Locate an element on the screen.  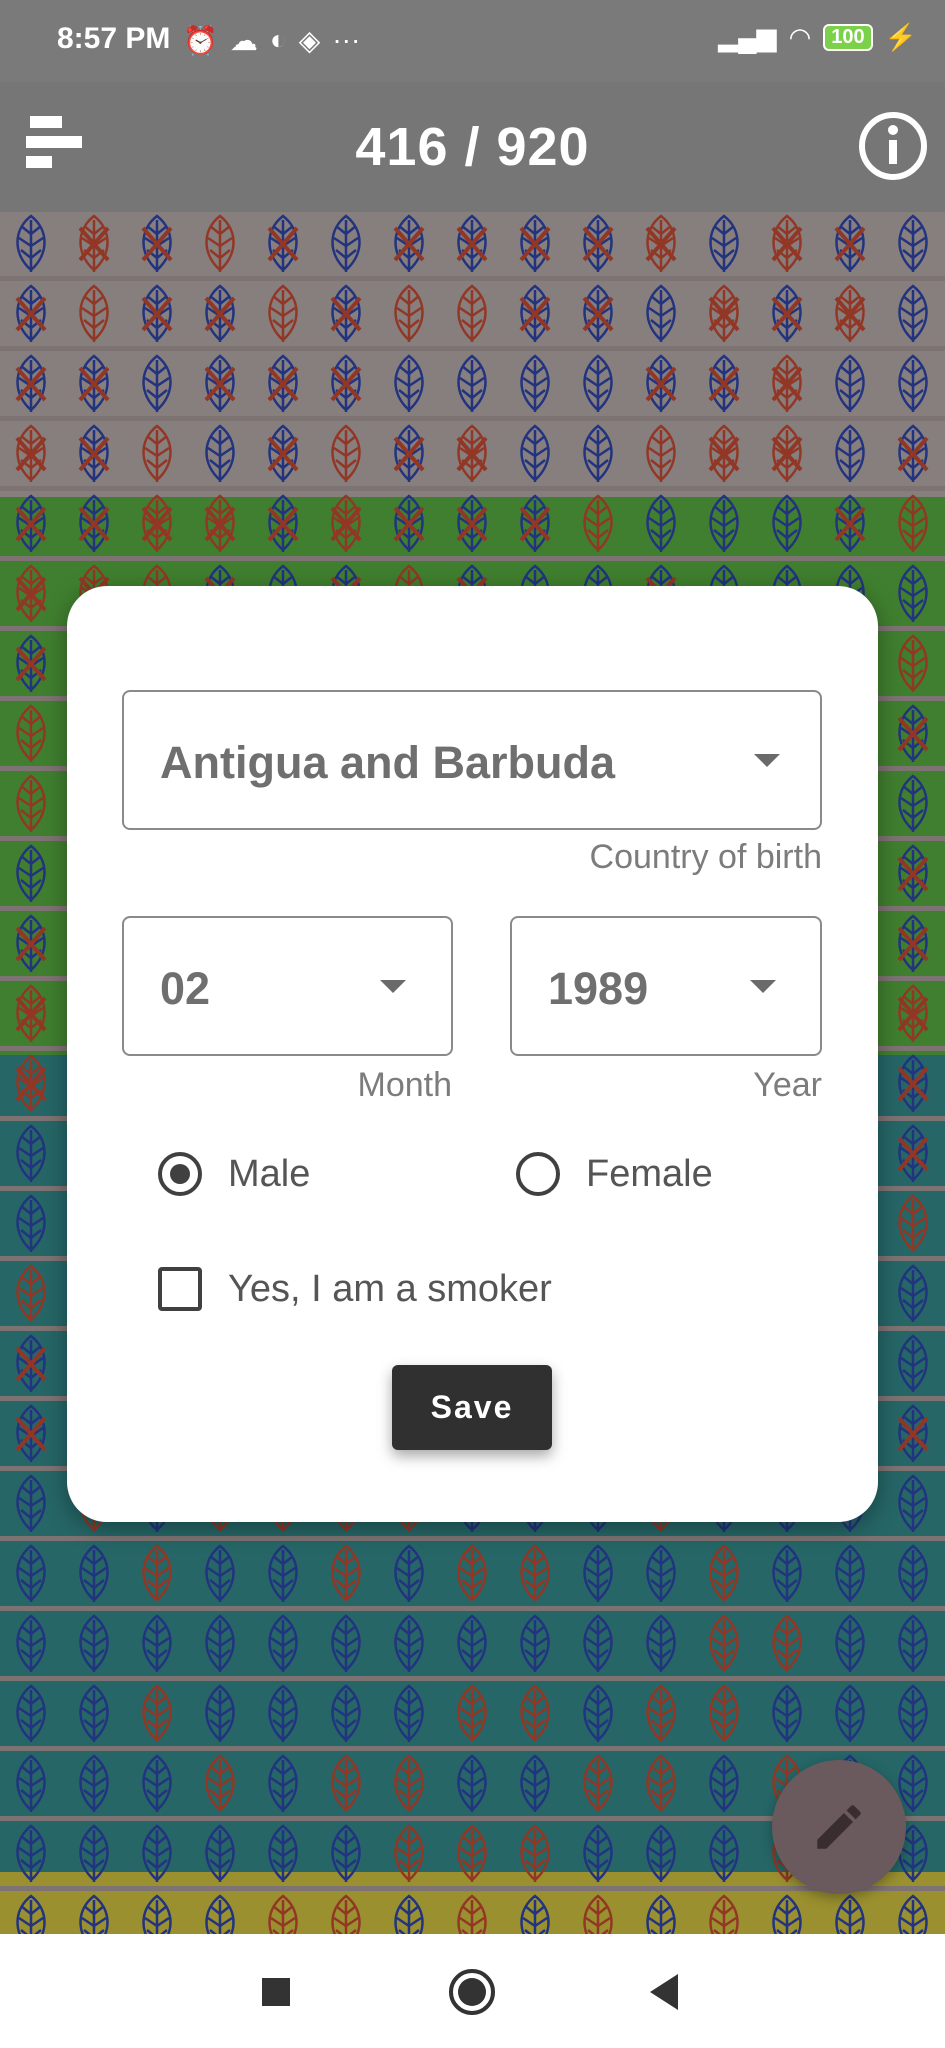
status-right: ▂▄▆ ◠ 100 ⚡ is located at coordinates (817, 37).